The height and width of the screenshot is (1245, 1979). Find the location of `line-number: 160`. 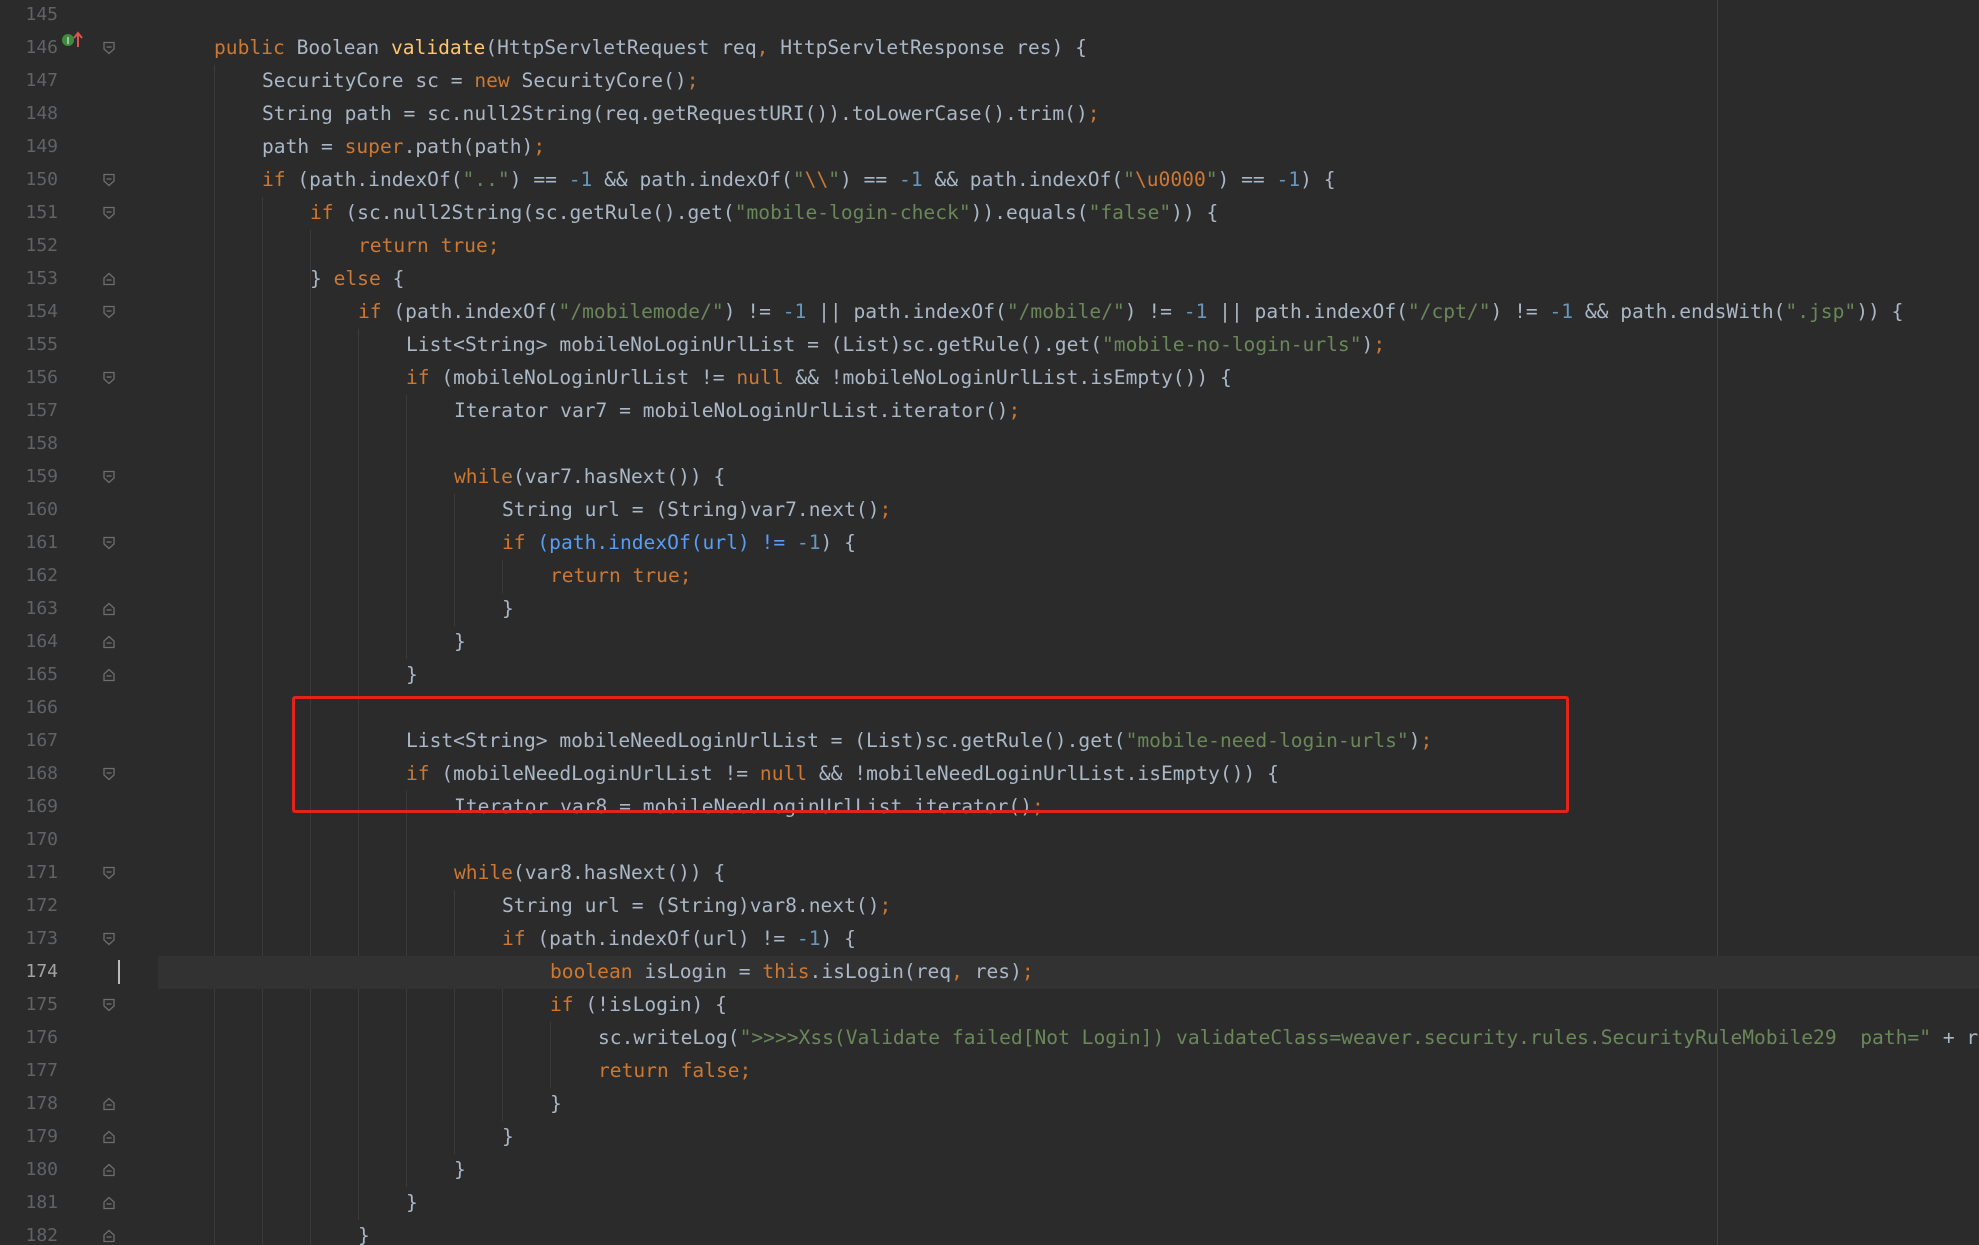

line-number: 160 is located at coordinates (29, 516).